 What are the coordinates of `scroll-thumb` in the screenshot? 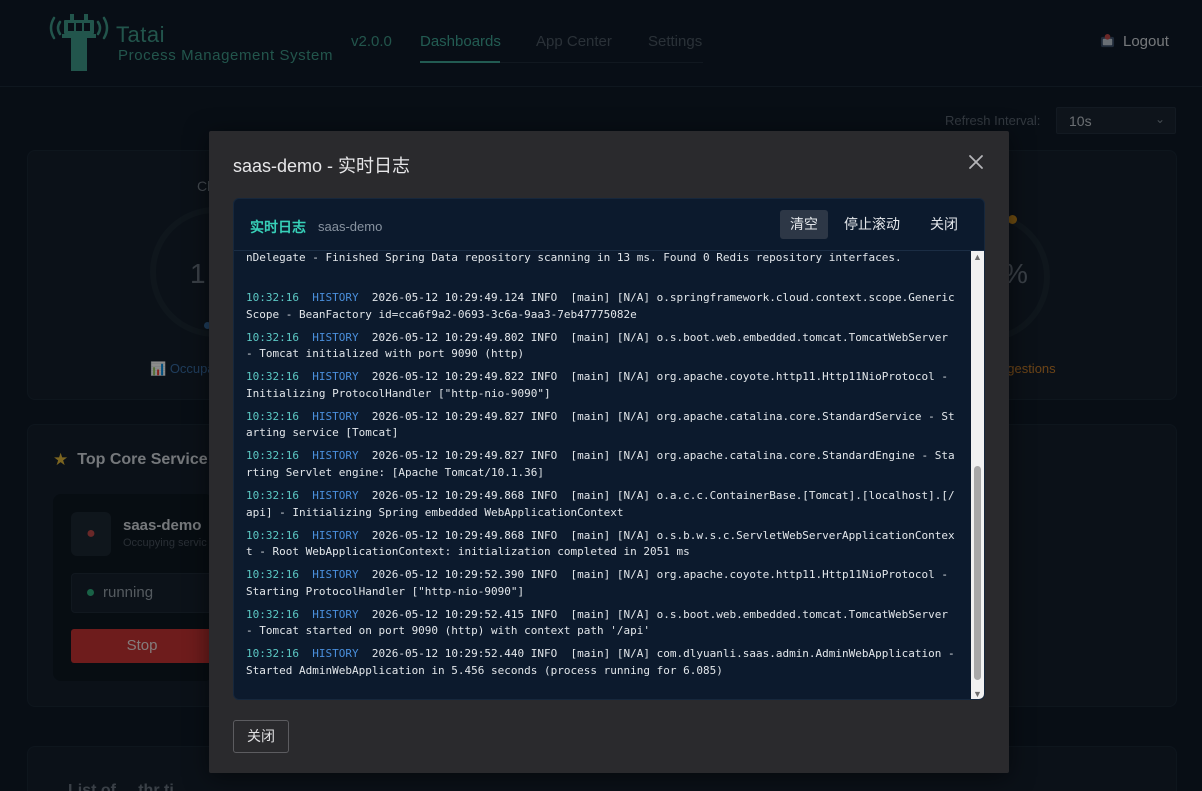 It's located at (977, 573).